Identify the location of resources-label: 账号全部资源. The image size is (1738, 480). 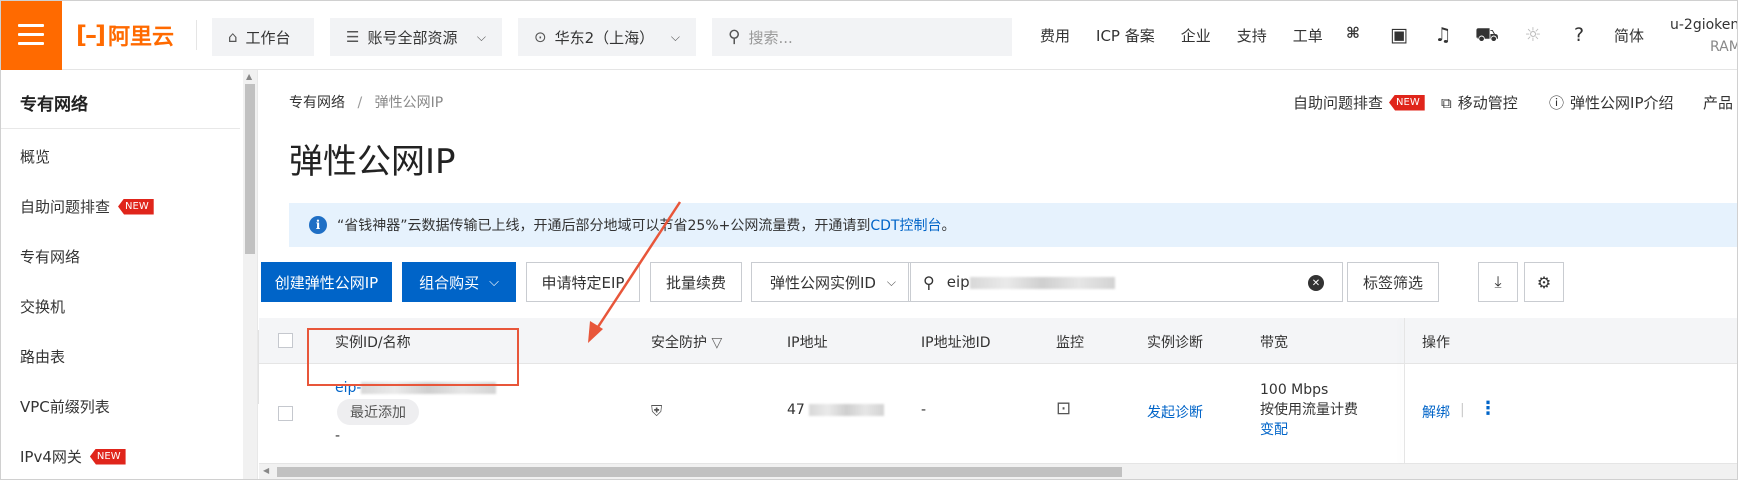
(412, 37).